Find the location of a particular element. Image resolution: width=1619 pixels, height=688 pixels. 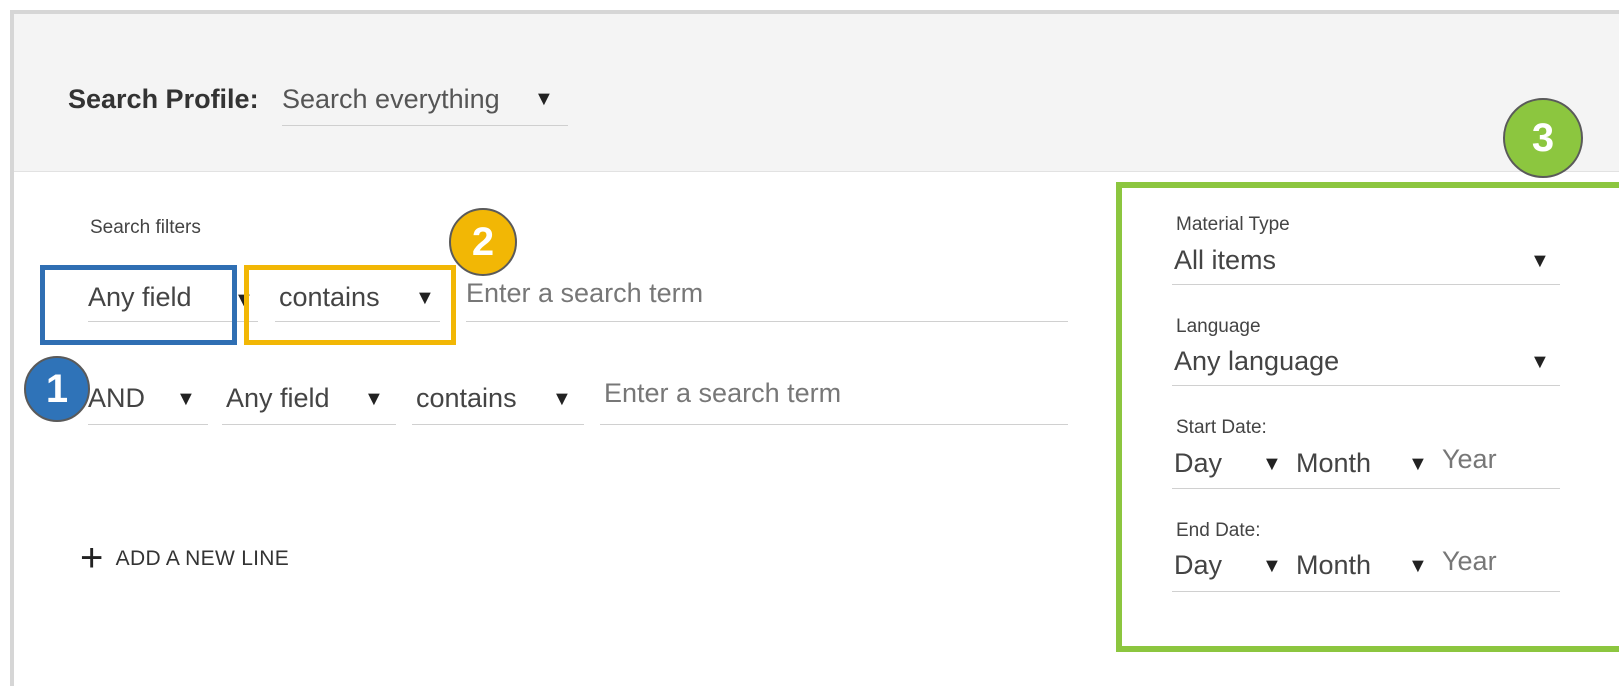

row2-field-select: Any field ▼ is located at coordinates (309, 404).